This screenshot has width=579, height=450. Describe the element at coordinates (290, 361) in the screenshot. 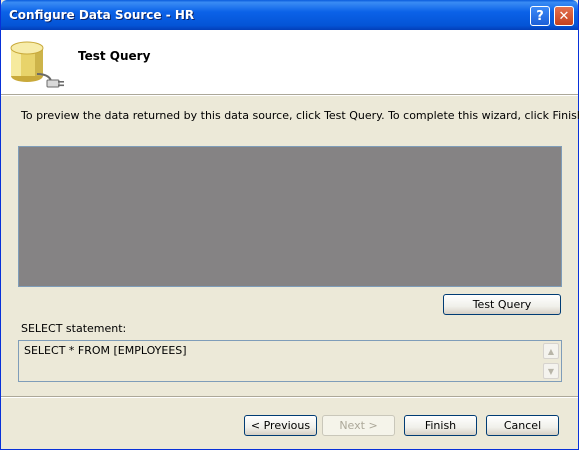

I see `select-statement-field: SELECT * FROM [EMPLOYEES] ▲ ▼` at that location.